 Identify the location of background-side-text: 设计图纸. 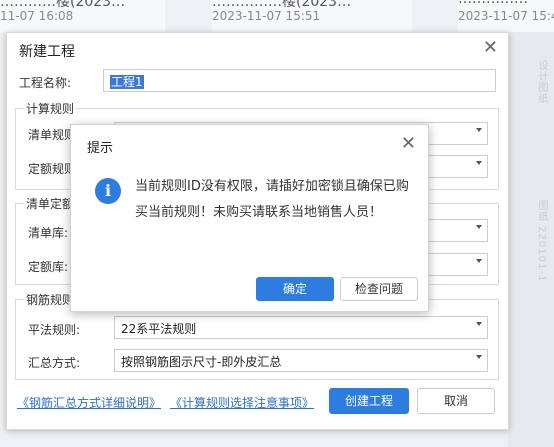
(541, 82).